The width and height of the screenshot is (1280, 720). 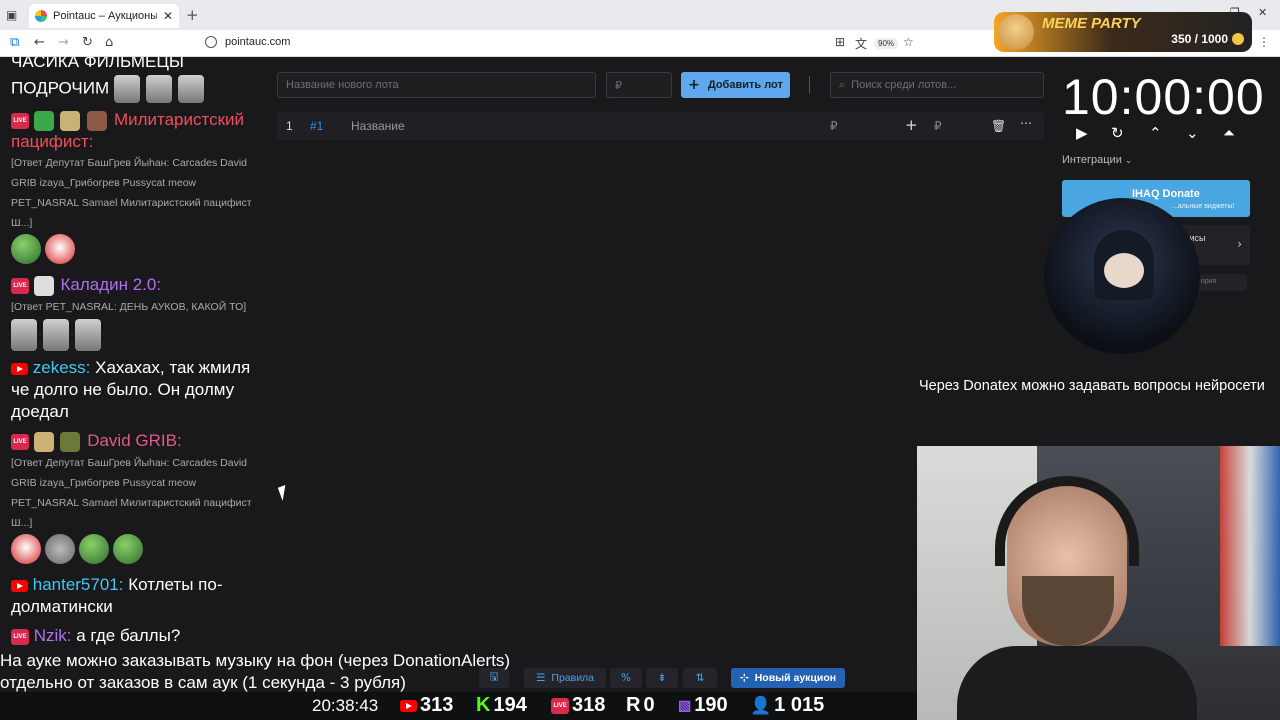 What do you see at coordinates (626, 678) in the screenshot?
I see `percent-icon: %` at bounding box center [626, 678].